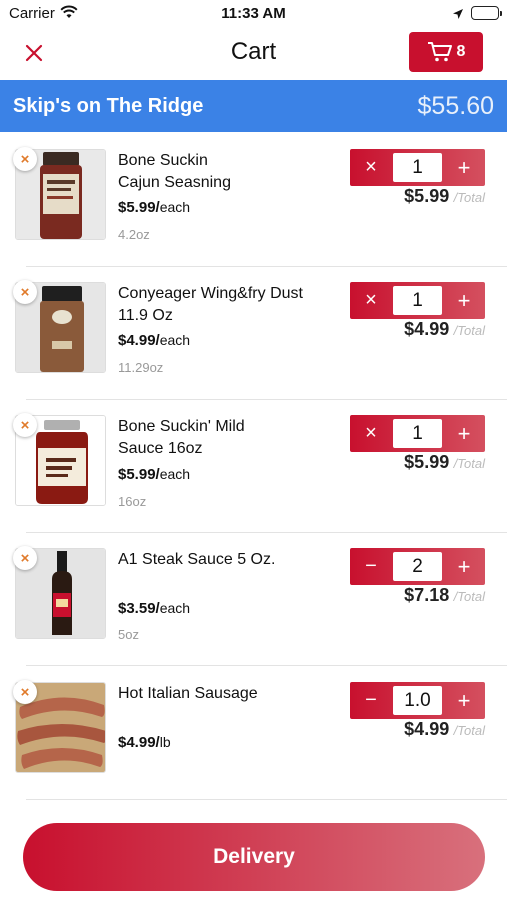  What do you see at coordinates (253, 54) in the screenshot?
I see `nav-bar: Cart 8` at bounding box center [253, 54].